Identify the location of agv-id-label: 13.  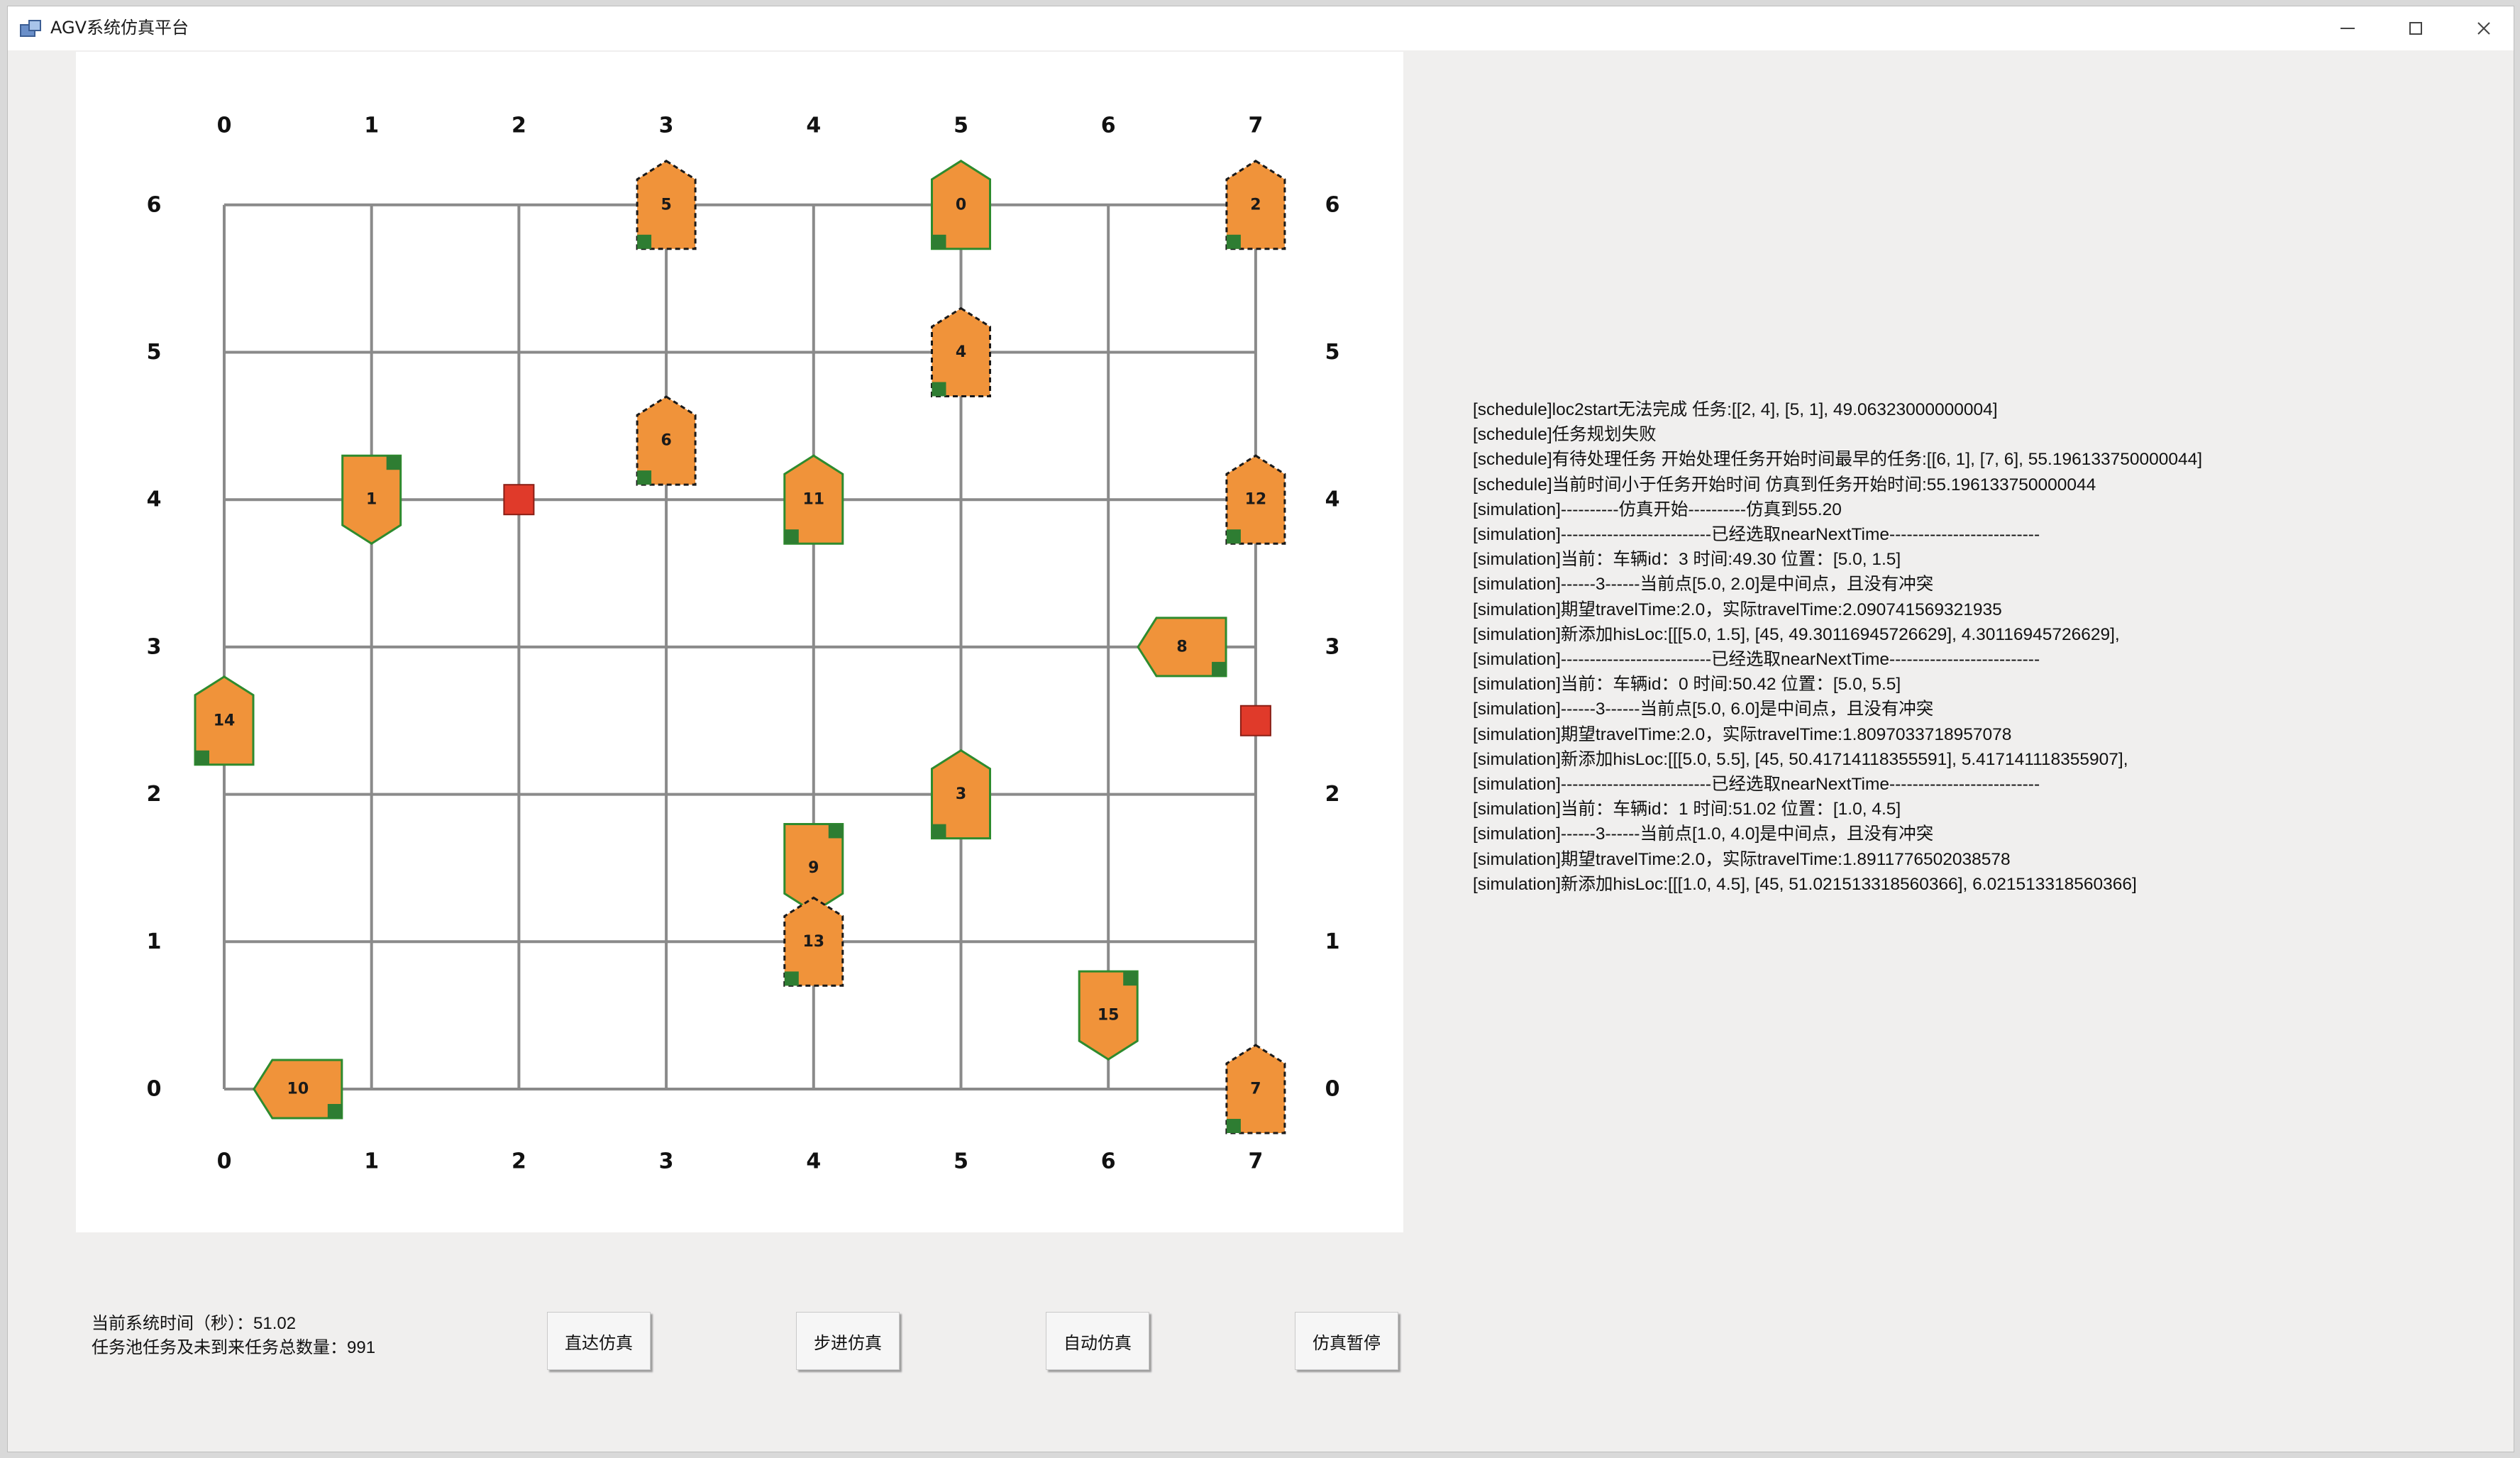
(813, 942).